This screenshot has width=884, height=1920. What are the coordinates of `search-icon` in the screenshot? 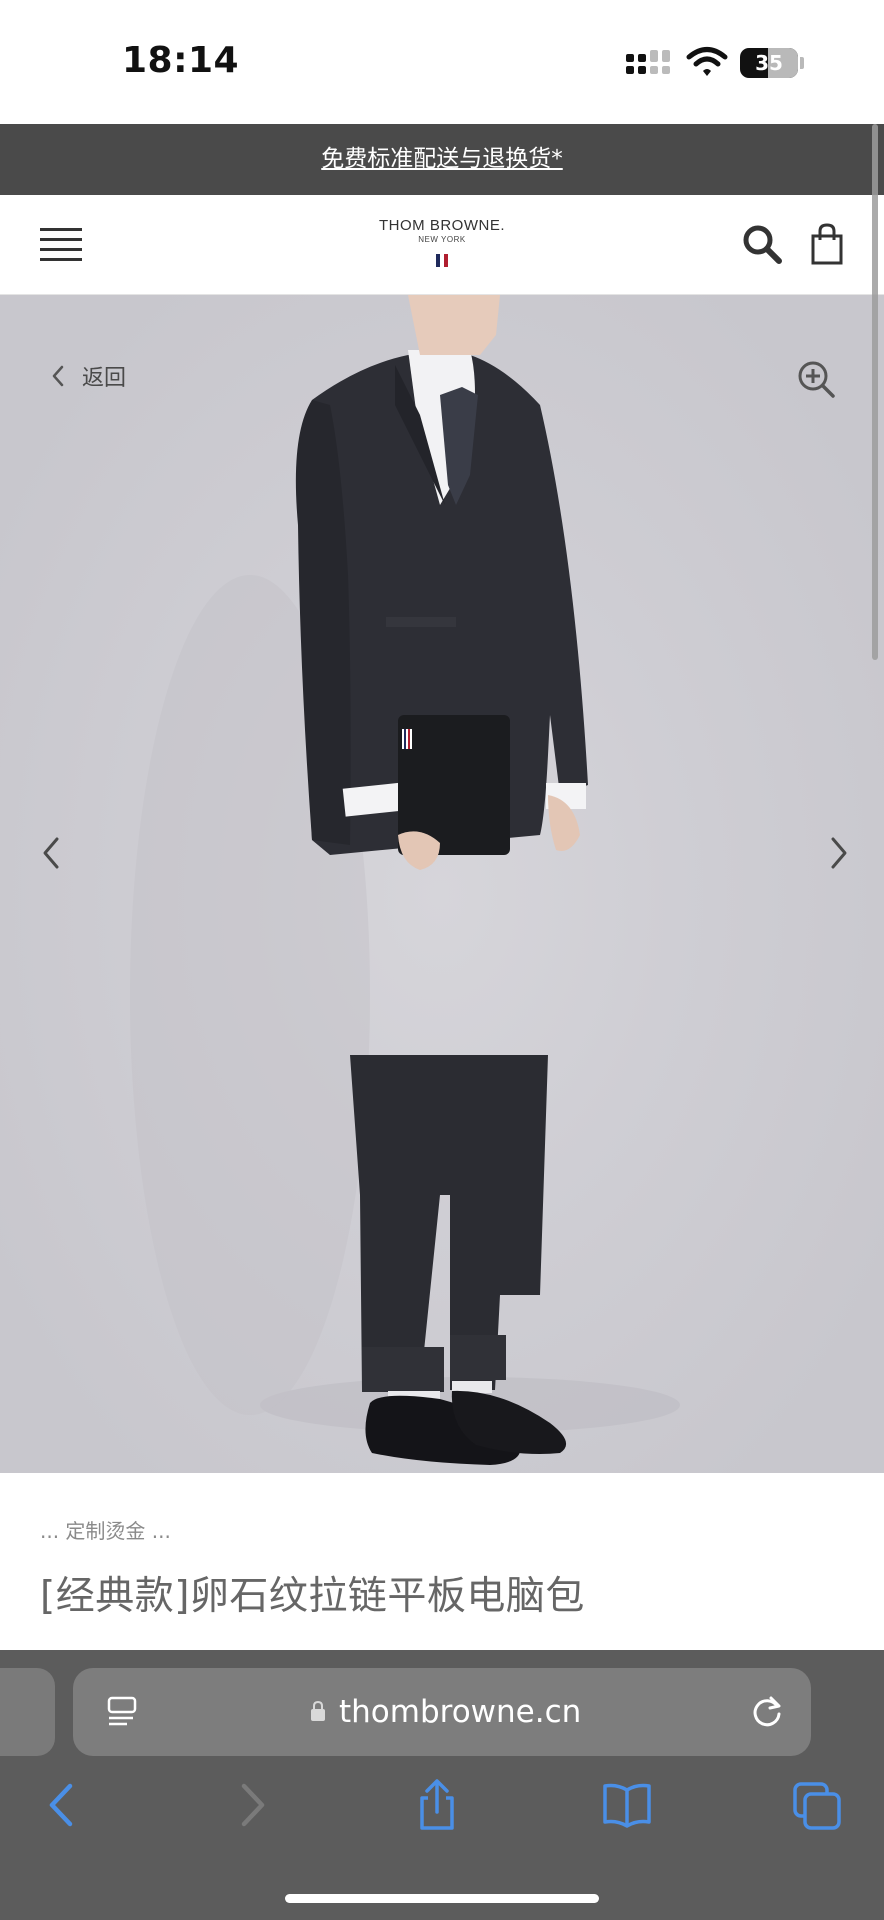 It's located at (762, 244).